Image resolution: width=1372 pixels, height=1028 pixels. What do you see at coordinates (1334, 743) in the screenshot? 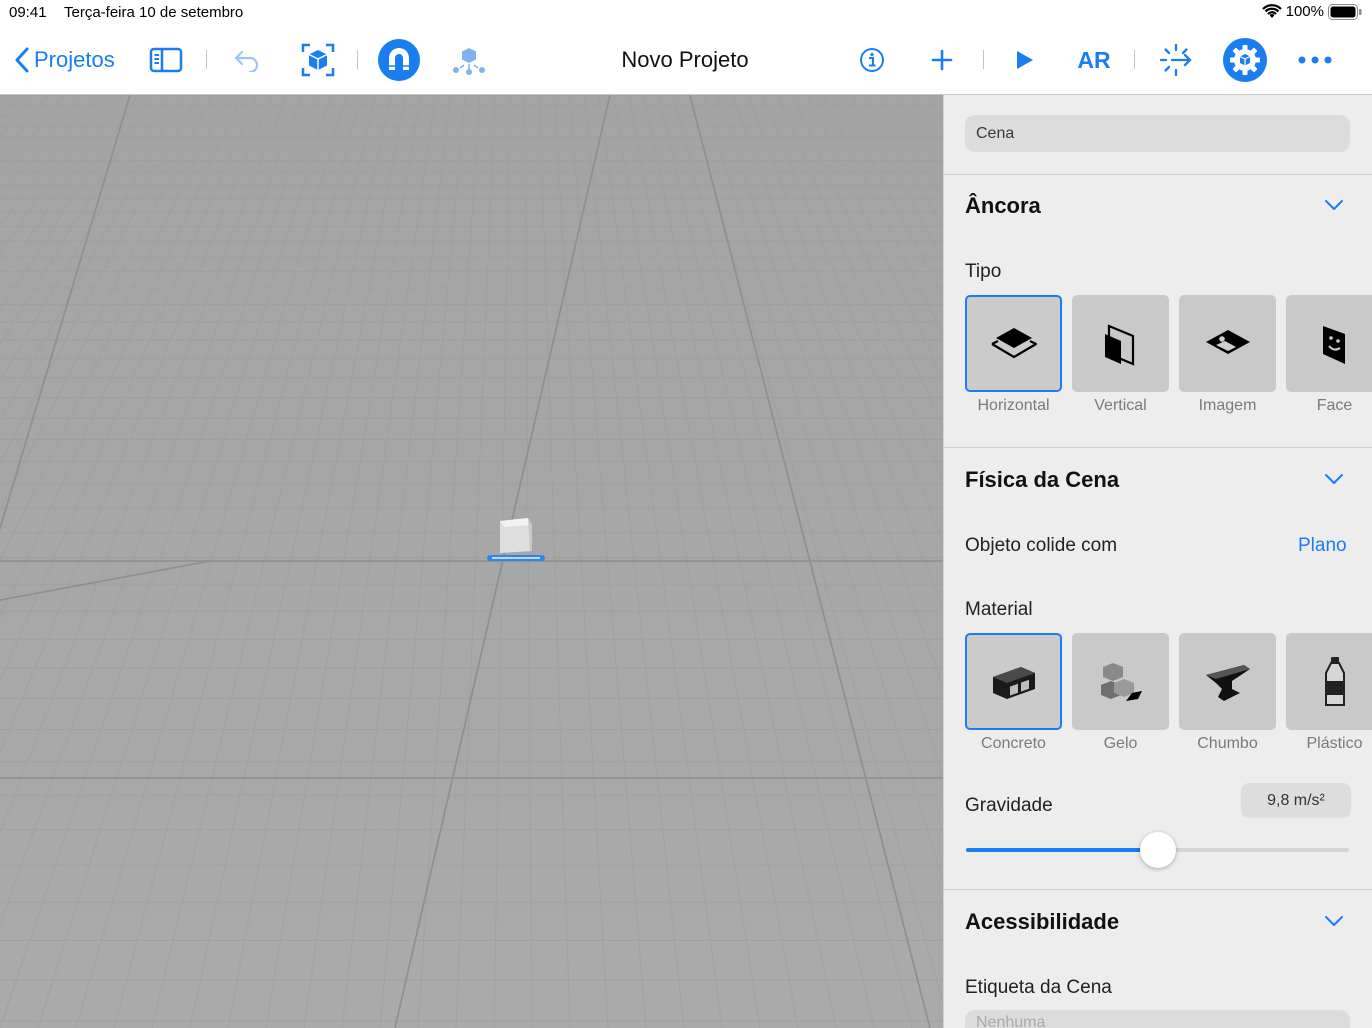
I see `material-plastic-label: Plástico` at bounding box center [1334, 743].